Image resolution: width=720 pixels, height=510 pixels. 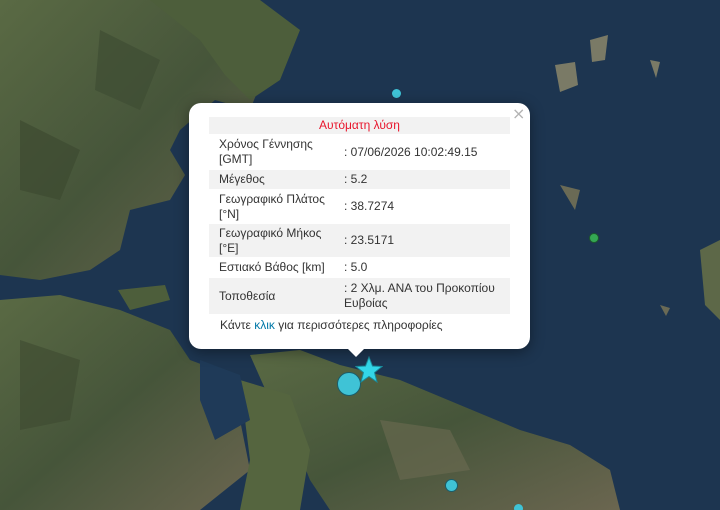 What do you see at coordinates (419, 295) in the screenshot?
I see `row-value: : 2 Χλμ. ΑΝΑ του Προκοπίου Ευβοίας` at bounding box center [419, 295].